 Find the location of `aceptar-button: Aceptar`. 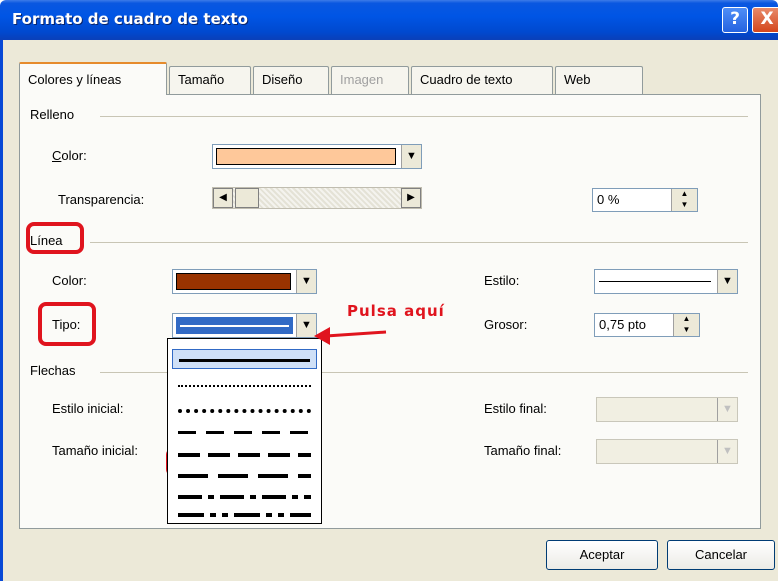

aceptar-button: Aceptar is located at coordinates (602, 555).